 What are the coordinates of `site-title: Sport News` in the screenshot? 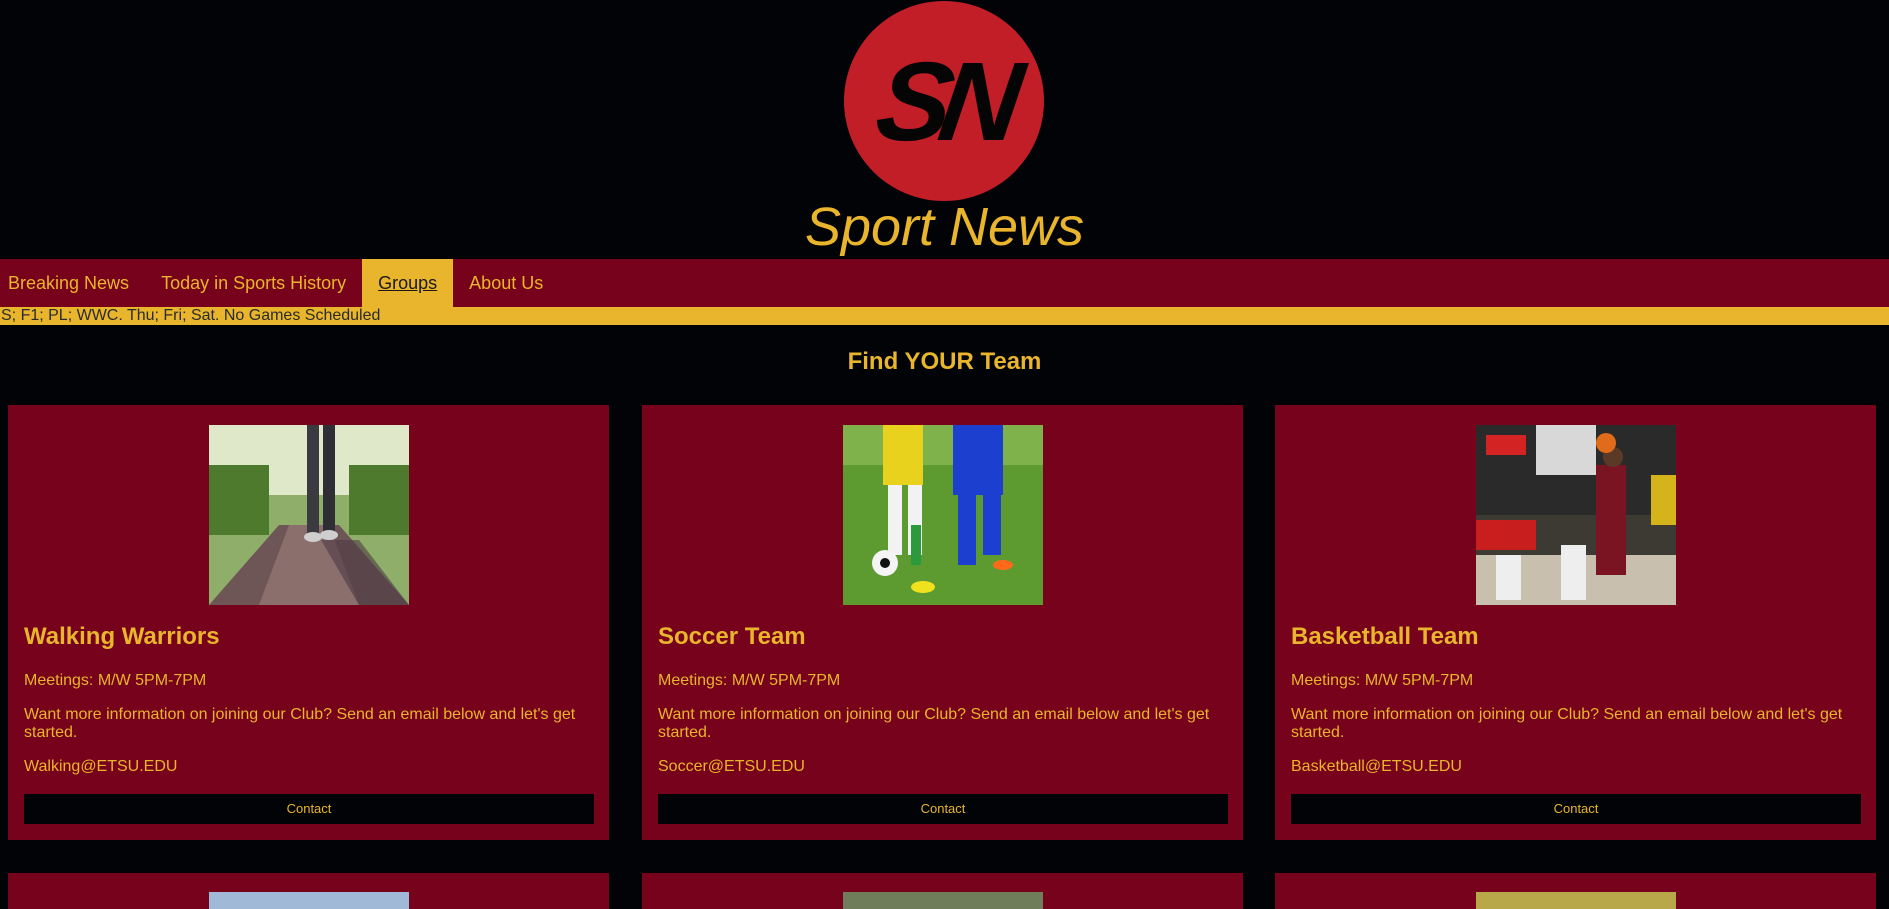 It's located at (944, 227).